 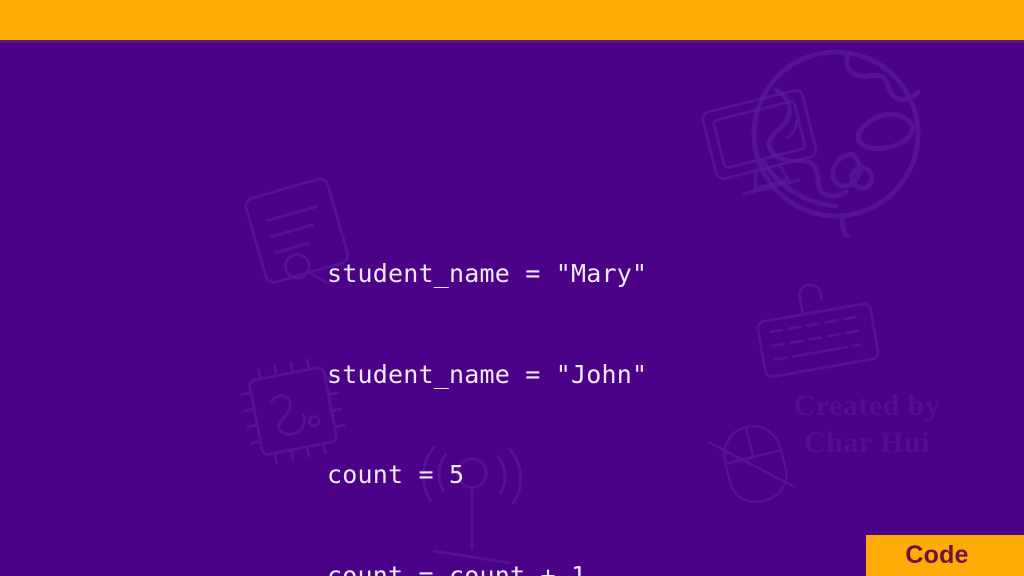 I want to click on mouse-icon, so click(x=752, y=464).